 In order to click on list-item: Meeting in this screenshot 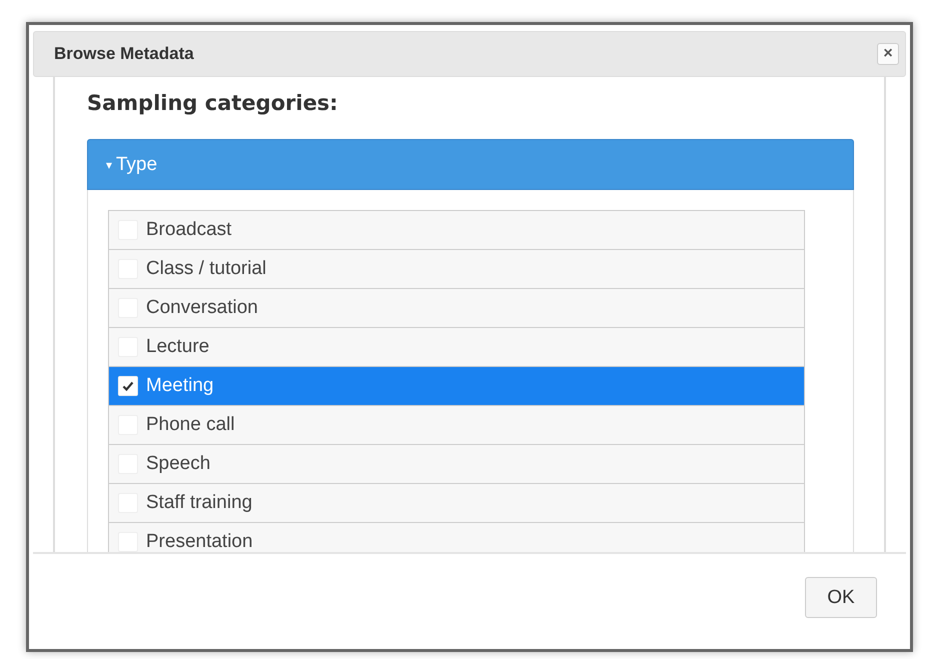, I will do `click(456, 386)`.